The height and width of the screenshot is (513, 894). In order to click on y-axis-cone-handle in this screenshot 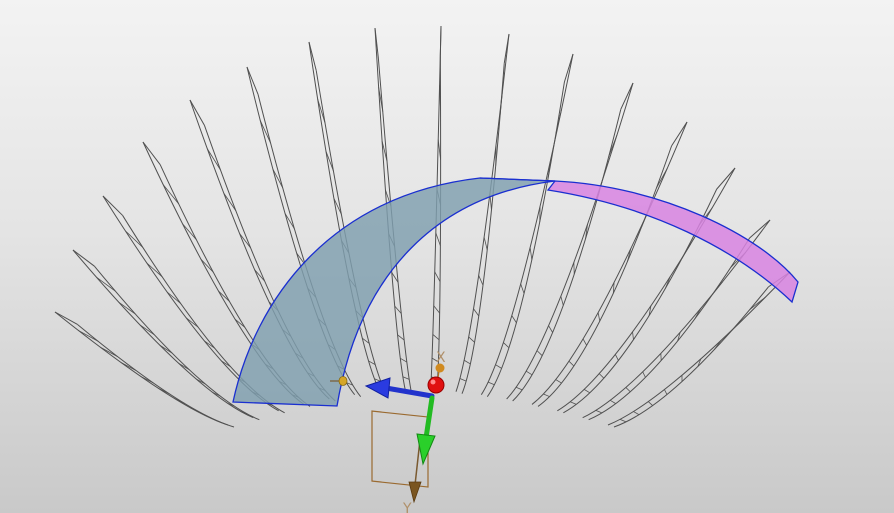, I will do `click(415, 492)`.